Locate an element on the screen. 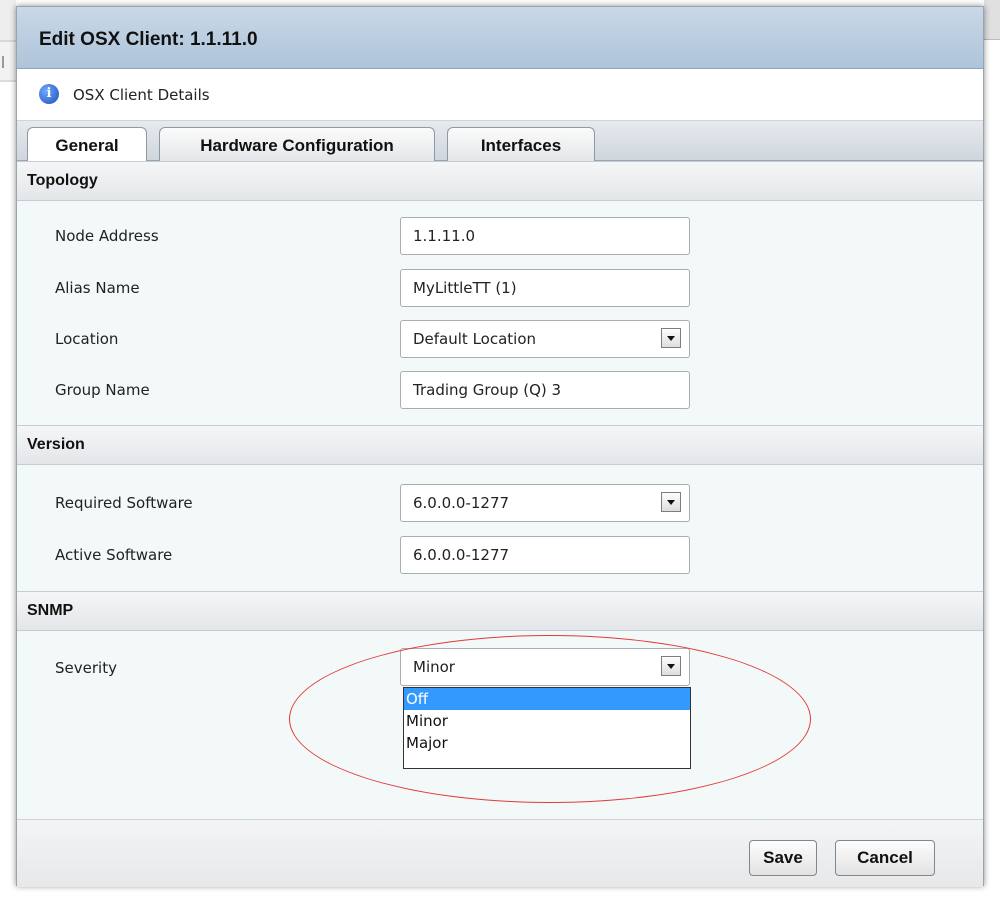 The image size is (1000, 897). severity-dropdown-list: Off Minor Major is located at coordinates (547, 728).